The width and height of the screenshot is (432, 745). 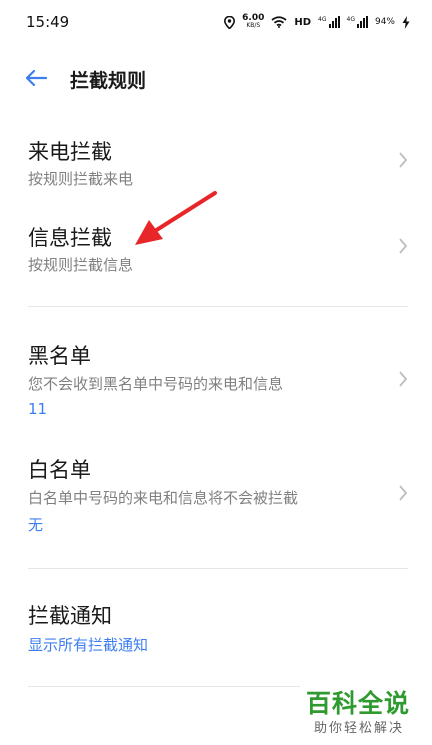 What do you see at coordinates (322, 19) in the screenshot?
I see `sim1-network-type: 4G` at bounding box center [322, 19].